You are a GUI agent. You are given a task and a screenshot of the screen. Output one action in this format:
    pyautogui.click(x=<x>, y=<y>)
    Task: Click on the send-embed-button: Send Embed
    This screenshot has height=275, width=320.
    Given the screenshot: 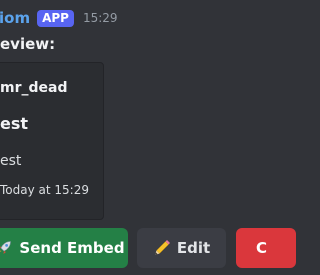 What is the action you would take?
    pyautogui.click(x=64, y=248)
    